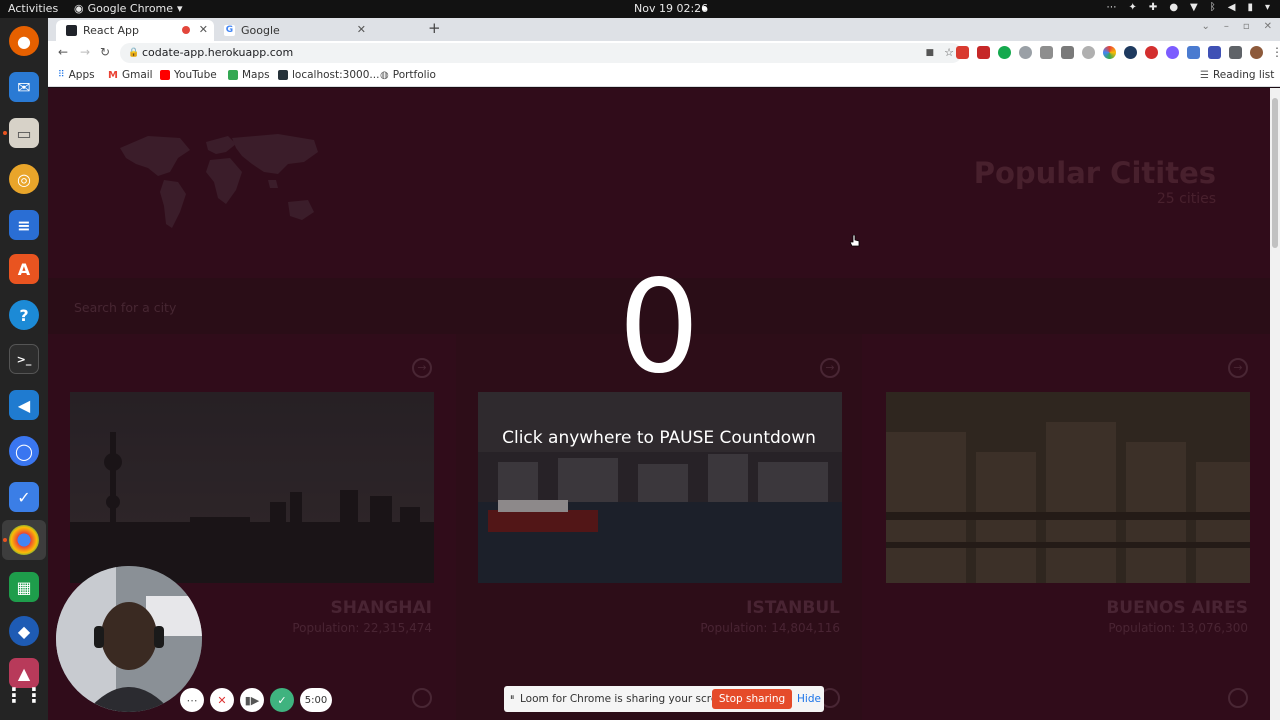 The width and height of the screenshot is (1280, 720). What do you see at coordinates (1193, 52) in the screenshot?
I see `ext-blue-icon` at bounding box center [1193, 52].